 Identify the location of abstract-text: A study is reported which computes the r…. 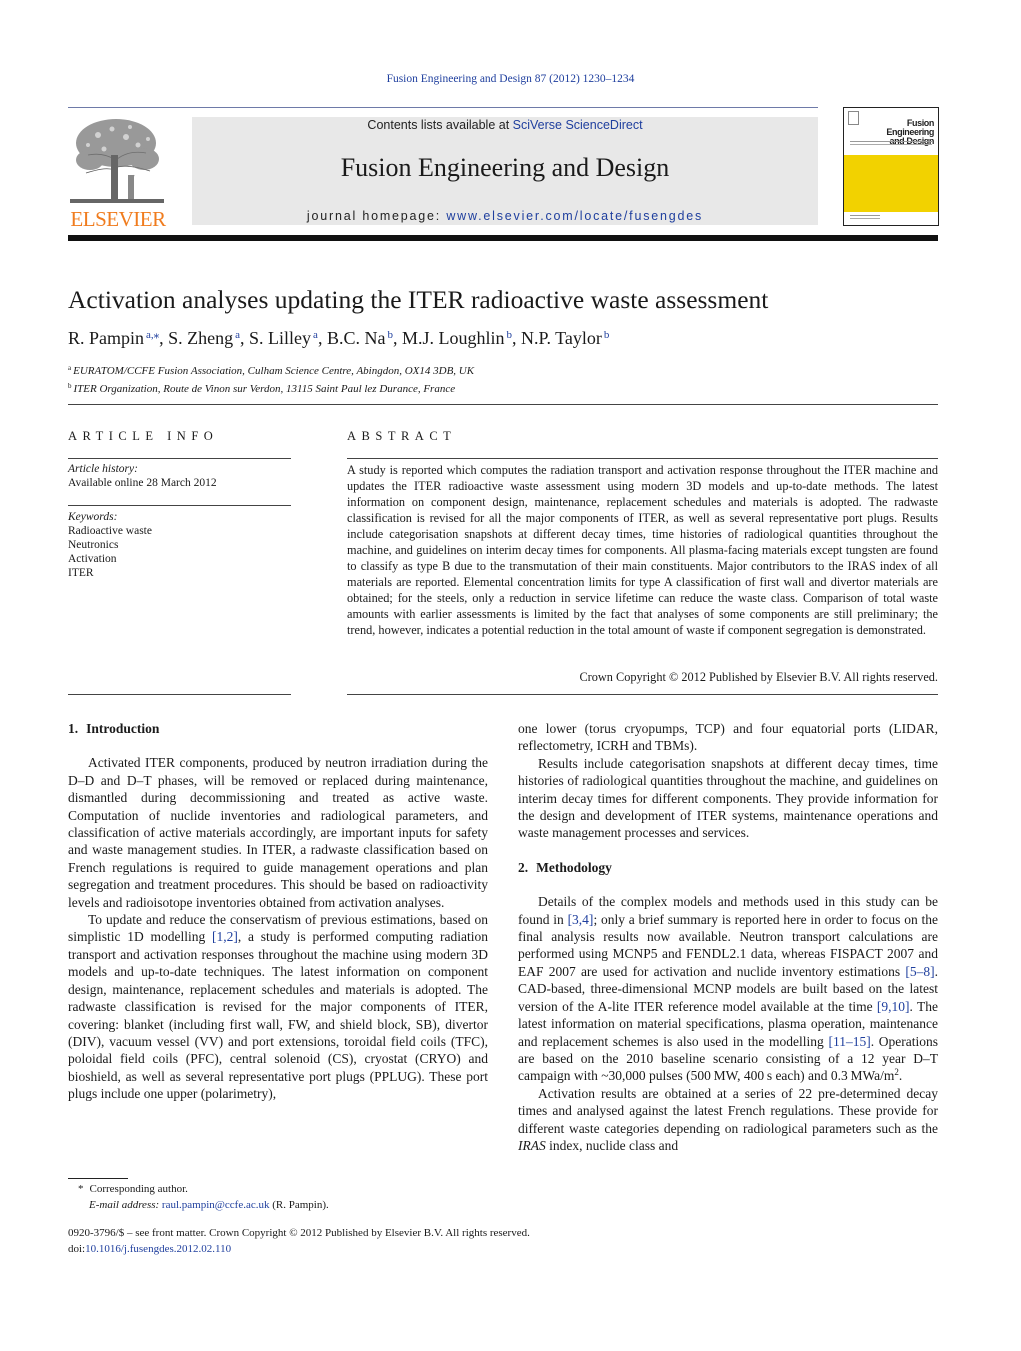
(642, 550).